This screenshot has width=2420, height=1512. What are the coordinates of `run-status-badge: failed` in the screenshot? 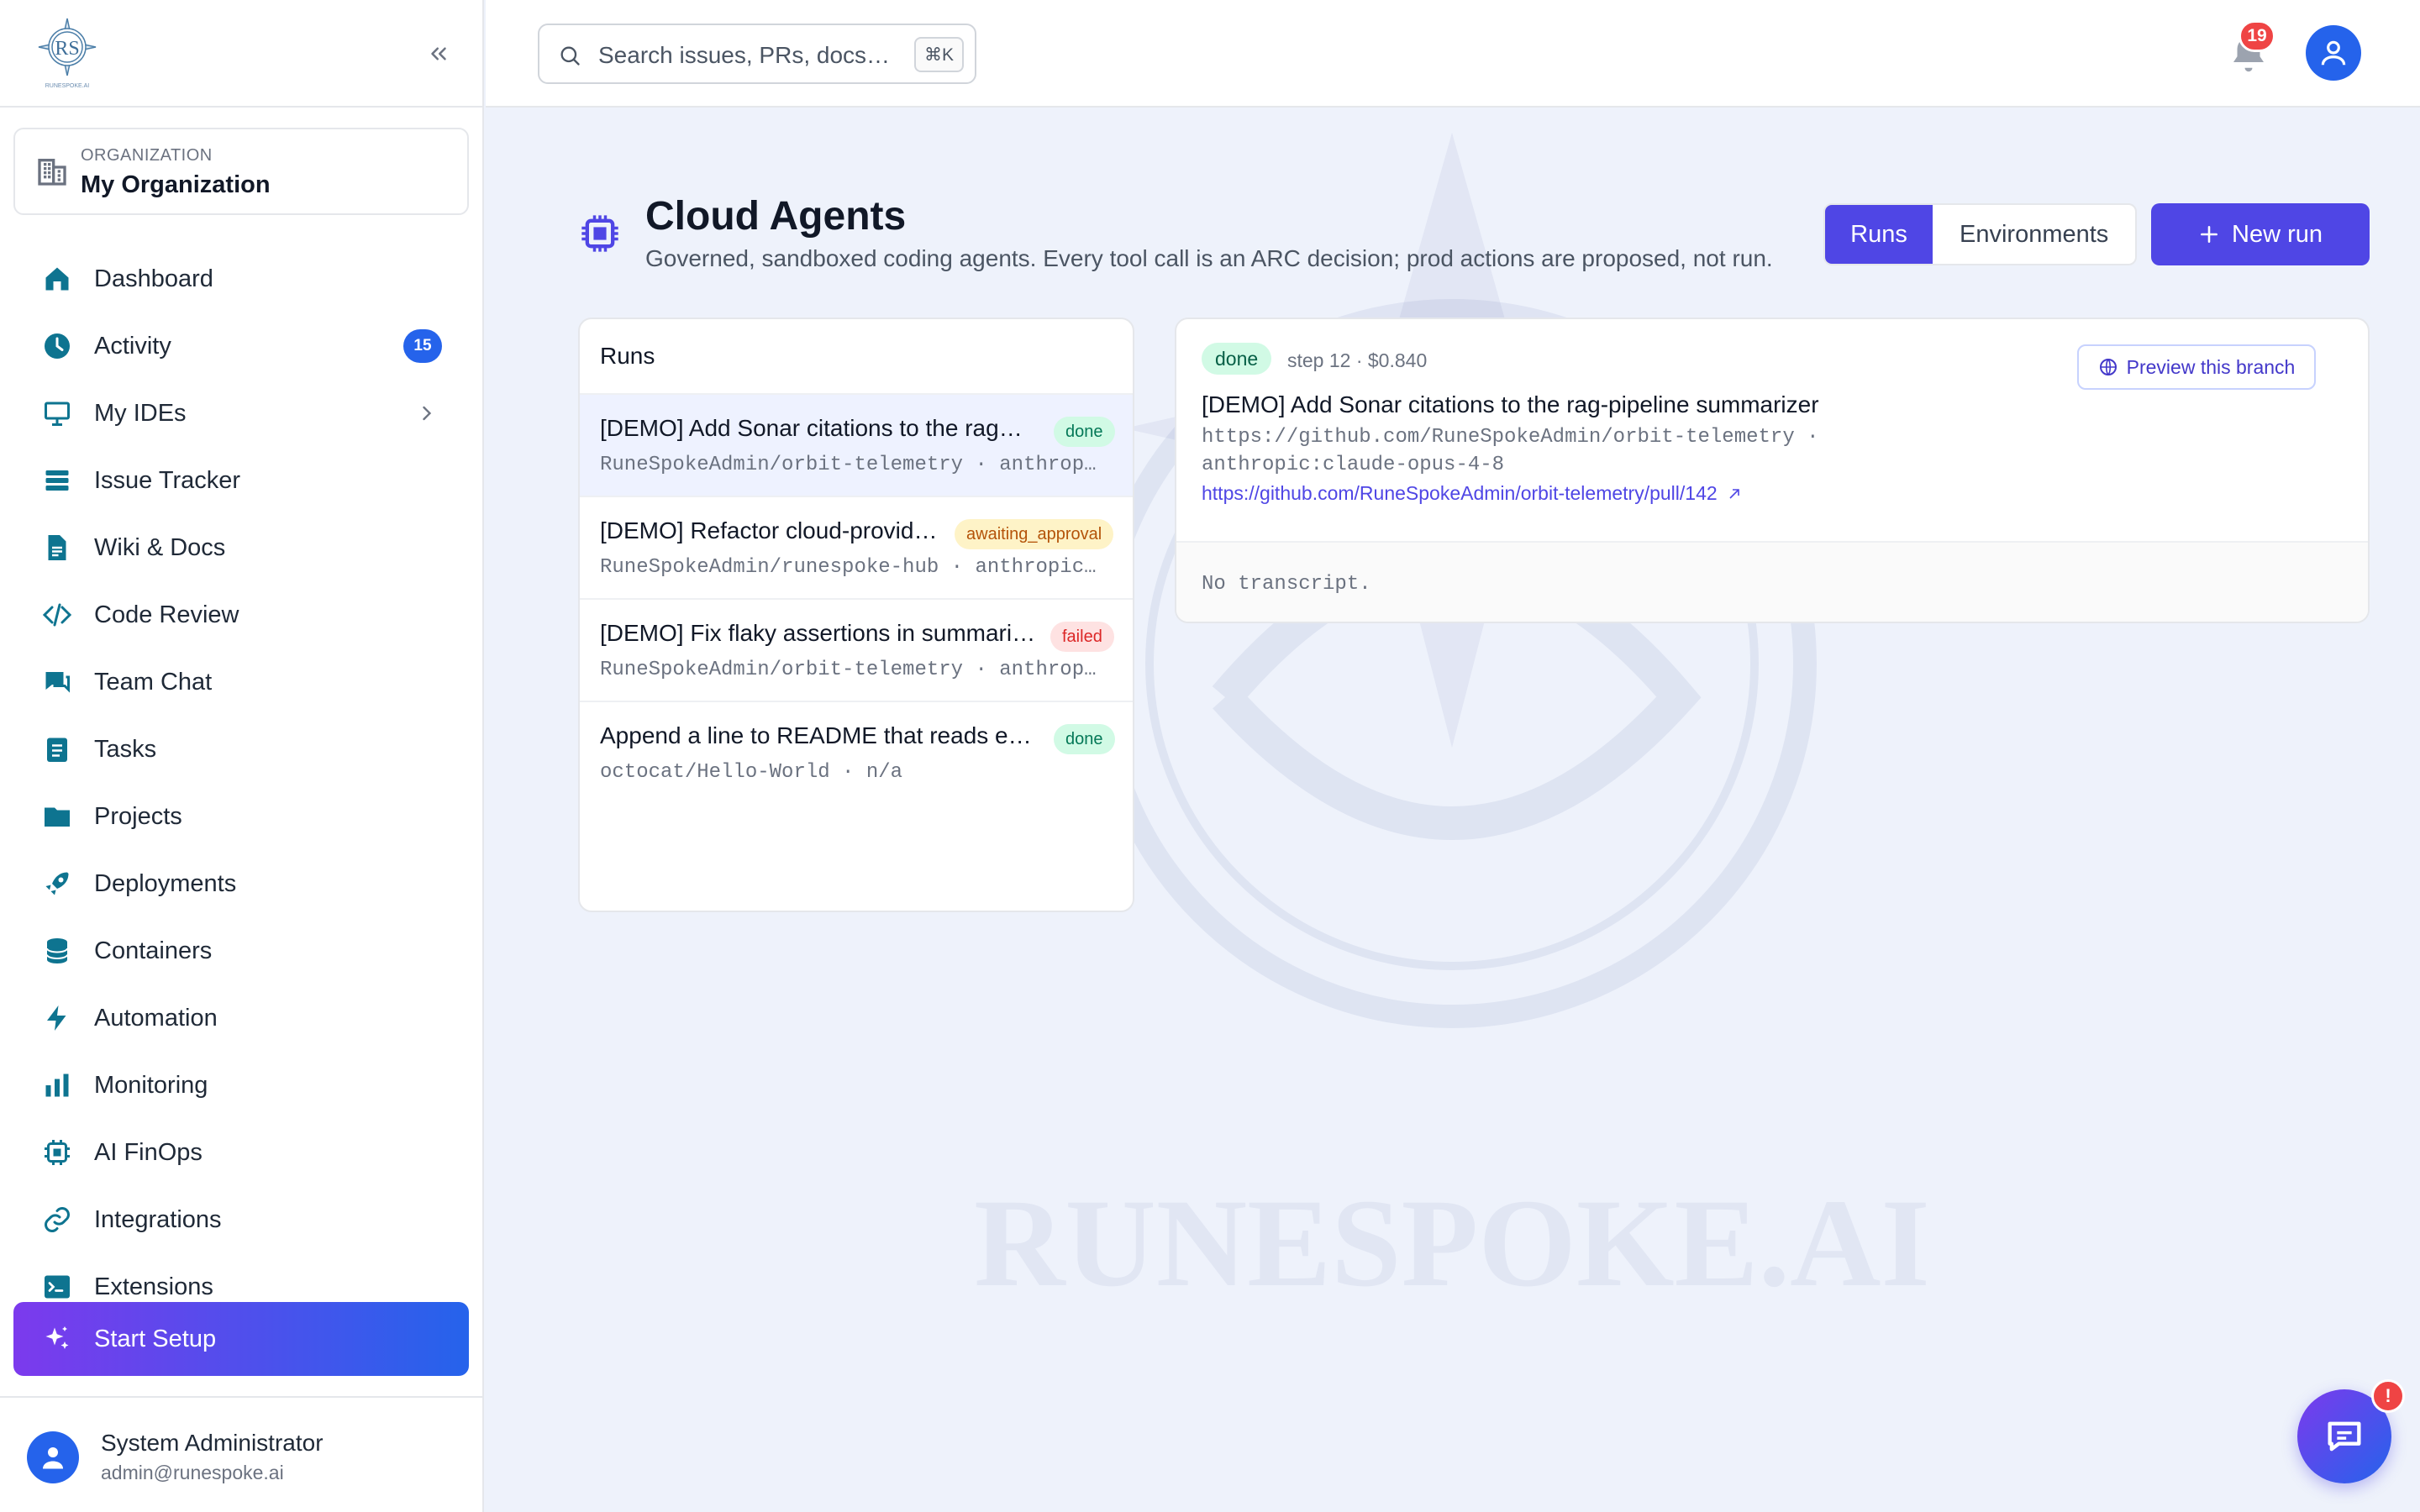 It's located at (1082, 637).